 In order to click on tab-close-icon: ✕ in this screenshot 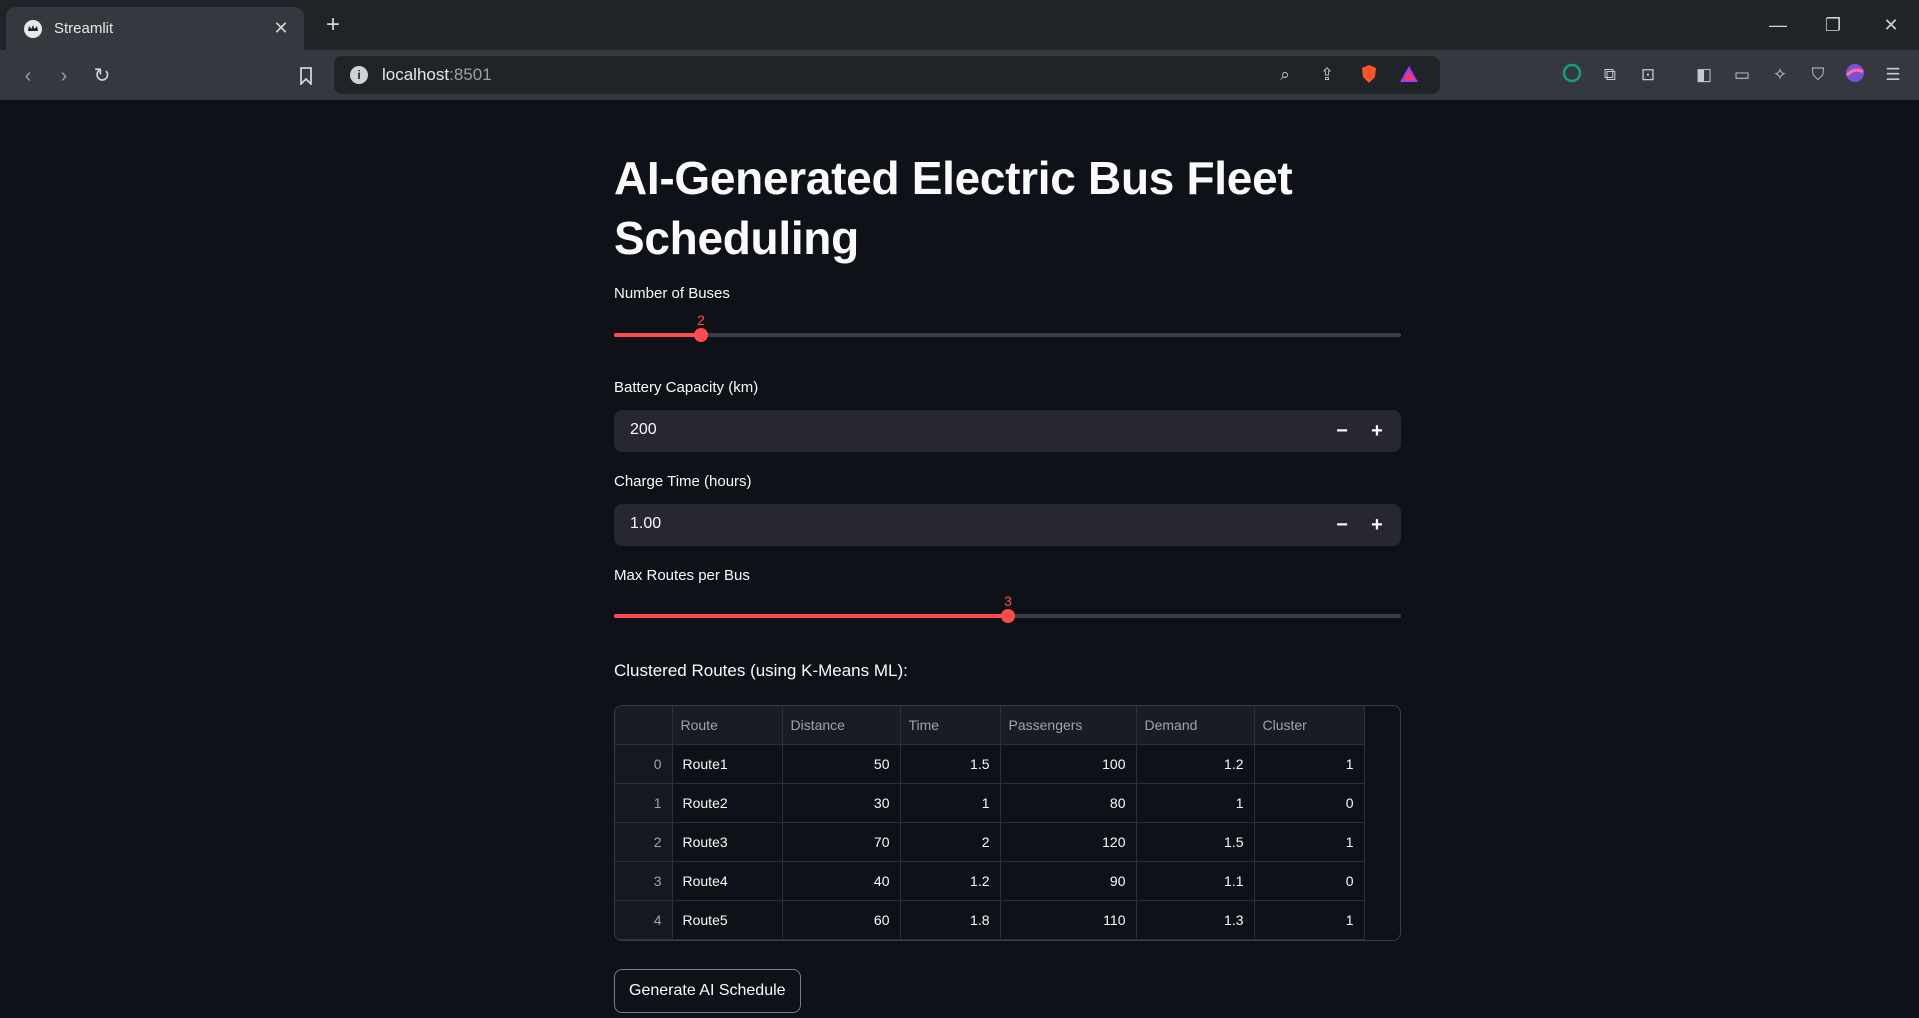, I will do `click(281, 28)`.